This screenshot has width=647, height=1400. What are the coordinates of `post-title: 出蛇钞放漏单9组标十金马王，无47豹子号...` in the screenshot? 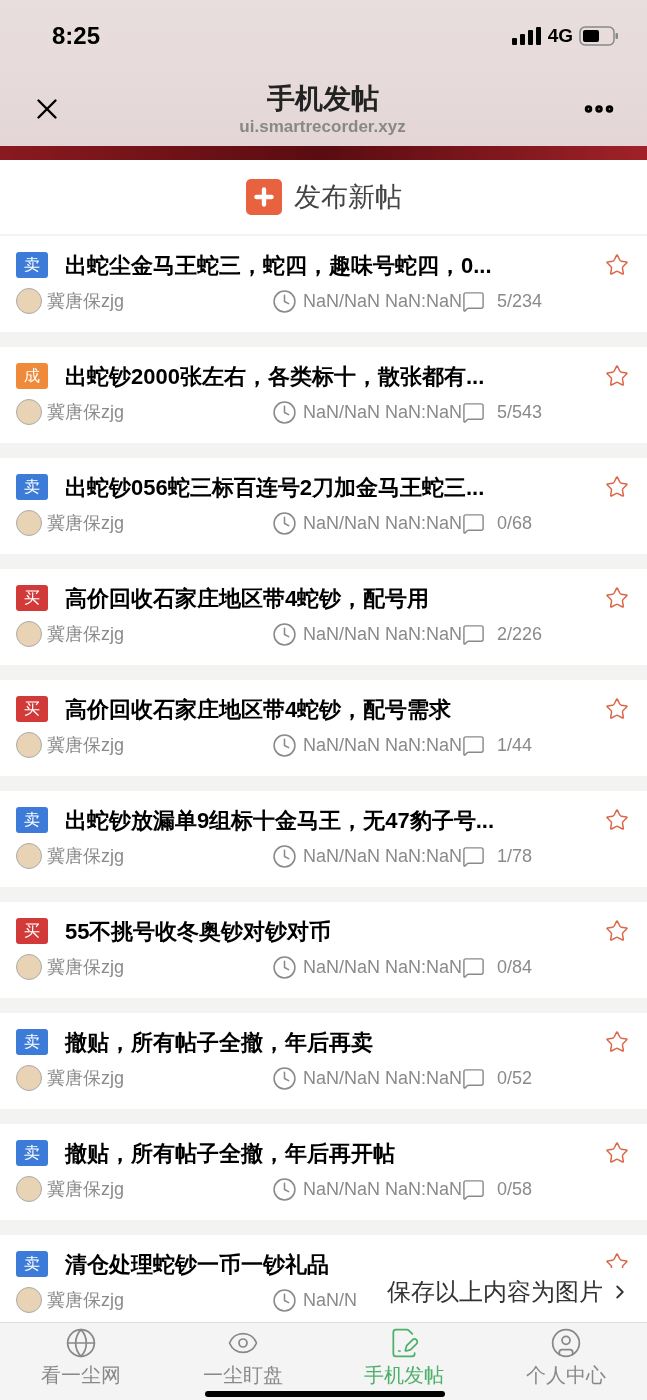 It's located at (280, 820).